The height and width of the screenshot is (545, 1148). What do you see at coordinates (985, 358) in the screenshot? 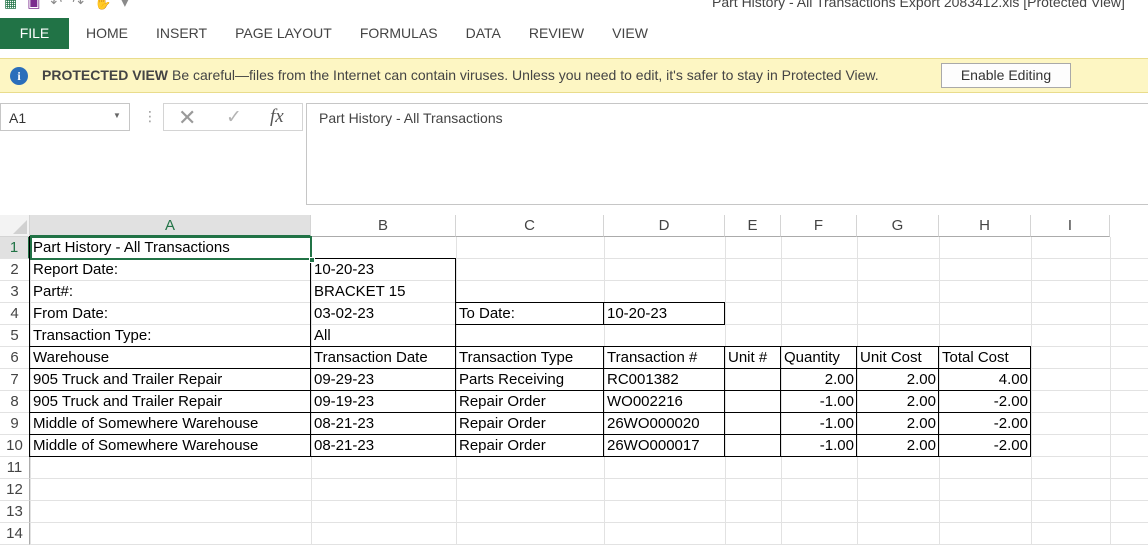
I see `cell-h6: Total Cost` at bounding box center [985, 358].